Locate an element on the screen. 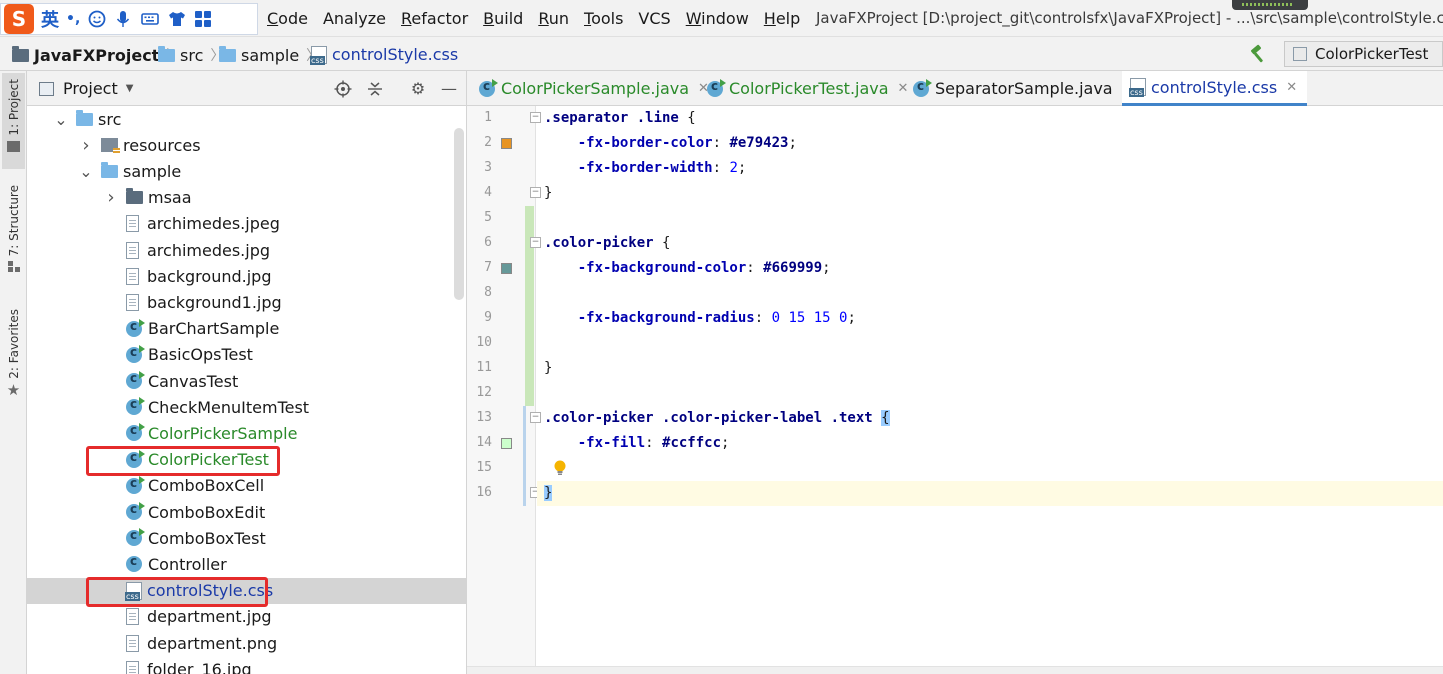  code-line: .color-picker { is located at coordinates (990, 243).